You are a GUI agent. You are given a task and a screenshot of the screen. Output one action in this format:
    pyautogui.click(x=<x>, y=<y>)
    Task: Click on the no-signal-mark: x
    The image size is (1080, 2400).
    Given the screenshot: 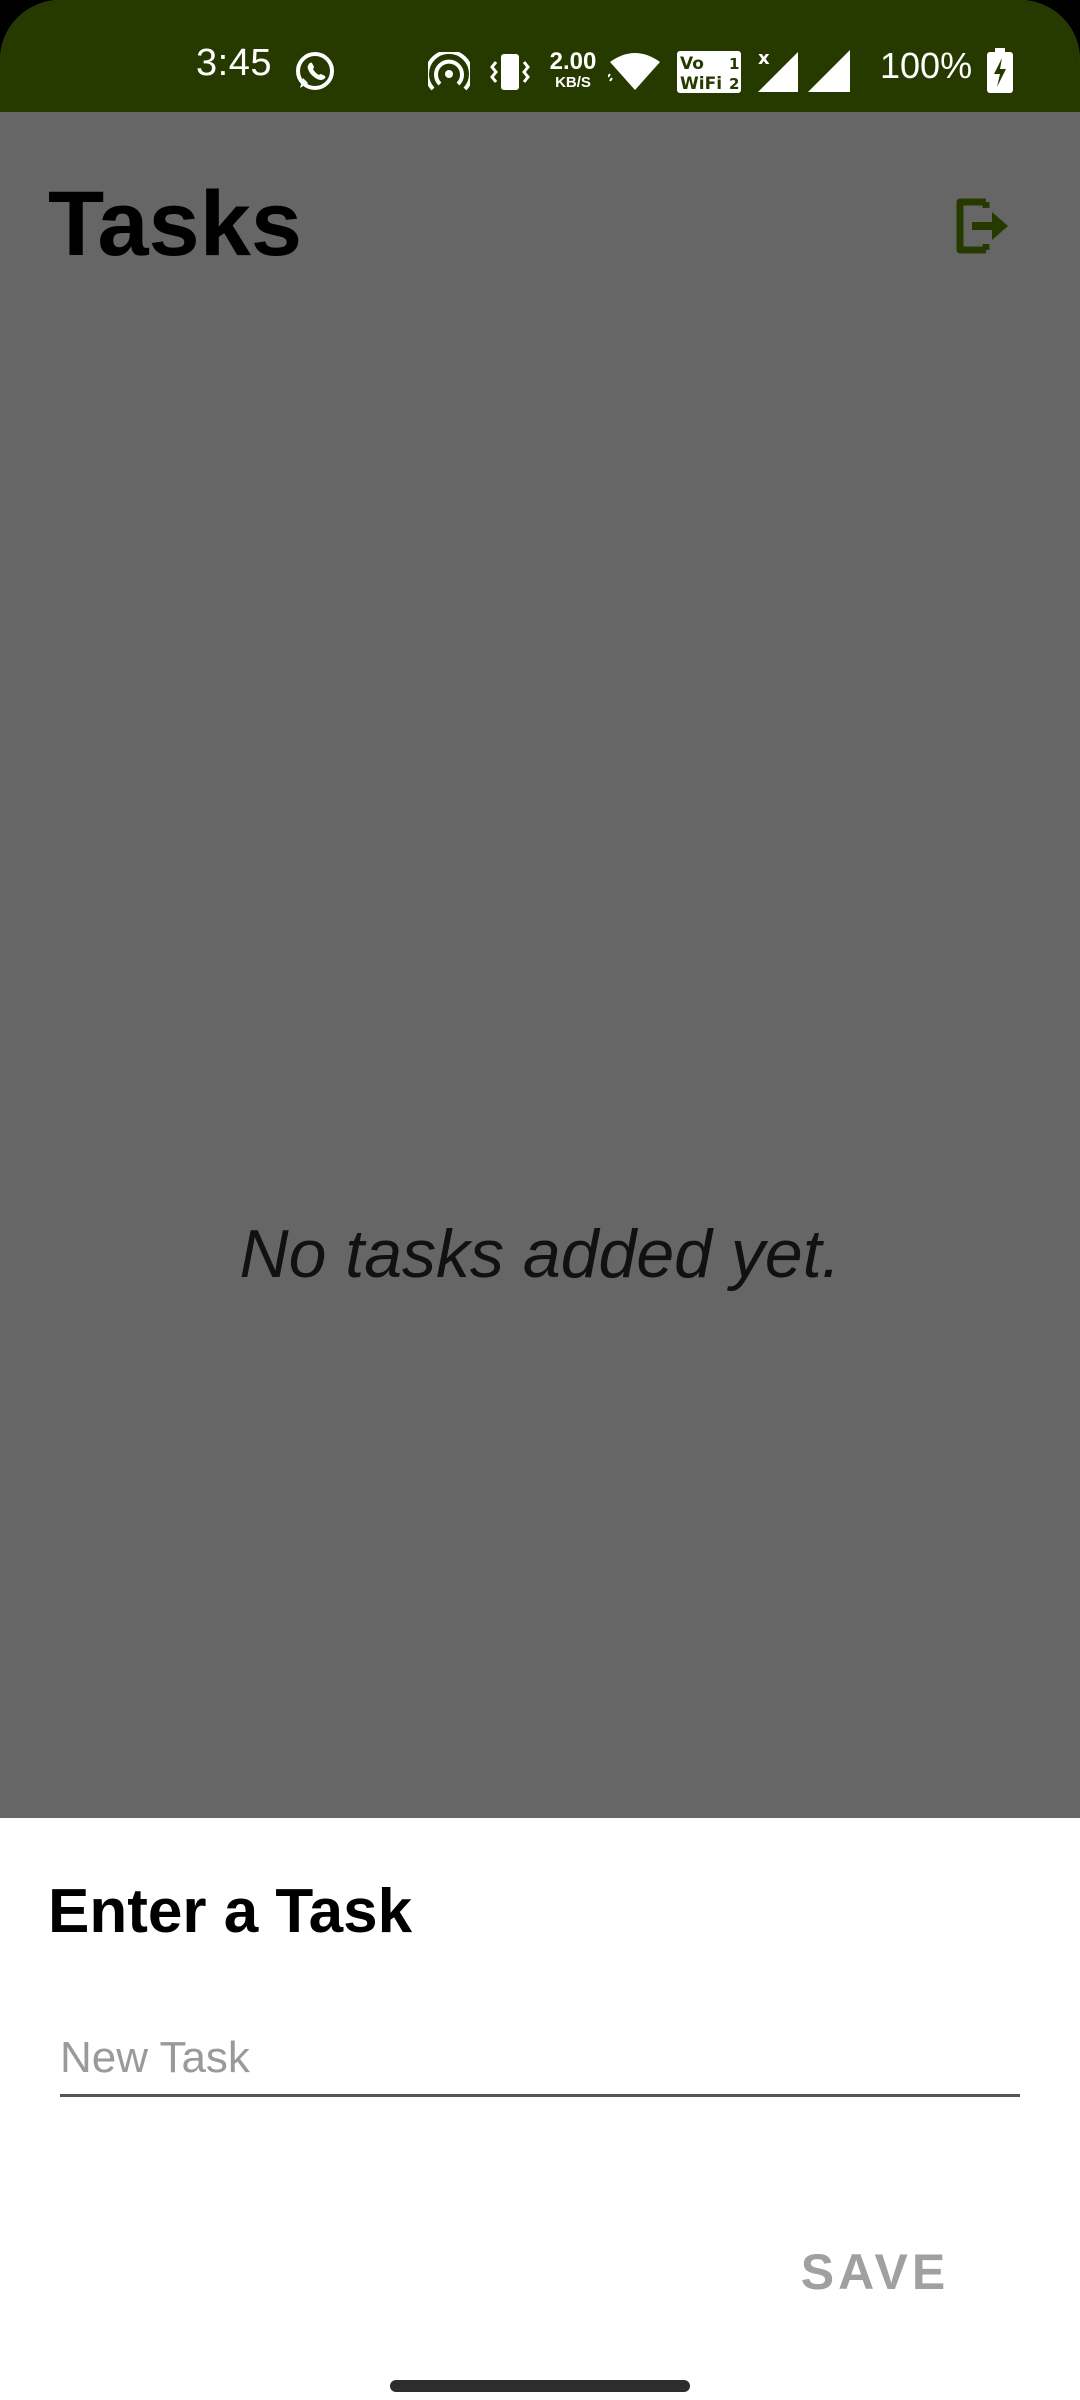 What is the action you would take?
    pyautogui.click(x=764, y=58)
    